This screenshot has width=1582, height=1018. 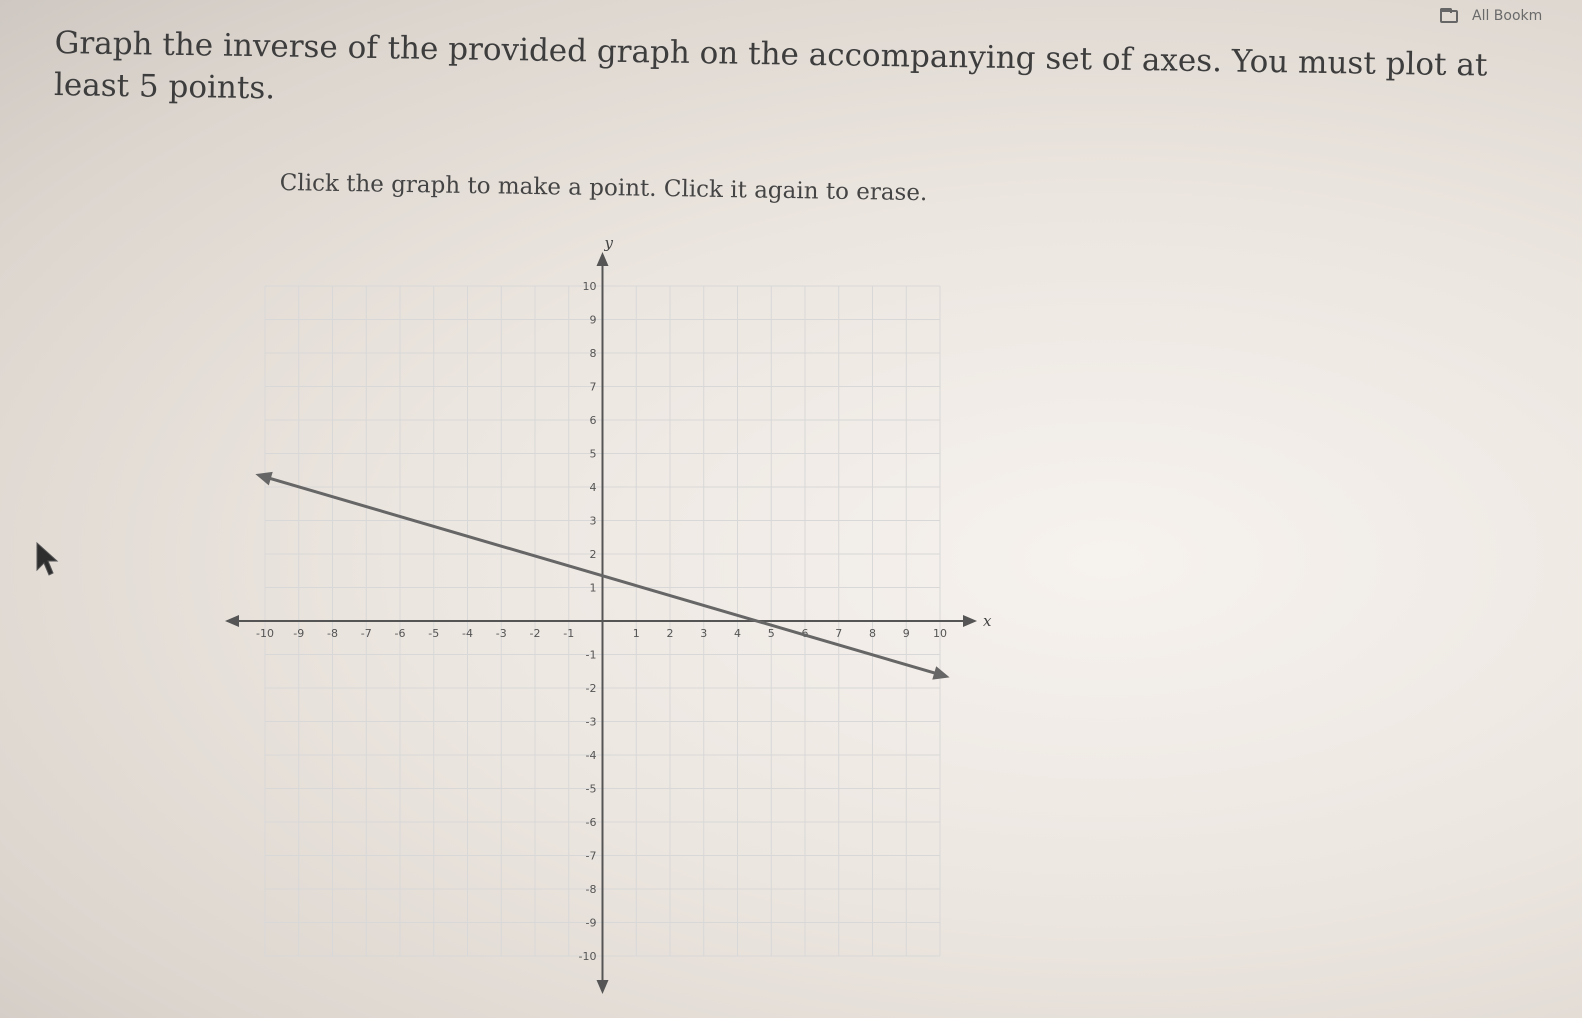 I want to click on bookmarks-bar-item: All Bookm, so click(x=1491, y=15).